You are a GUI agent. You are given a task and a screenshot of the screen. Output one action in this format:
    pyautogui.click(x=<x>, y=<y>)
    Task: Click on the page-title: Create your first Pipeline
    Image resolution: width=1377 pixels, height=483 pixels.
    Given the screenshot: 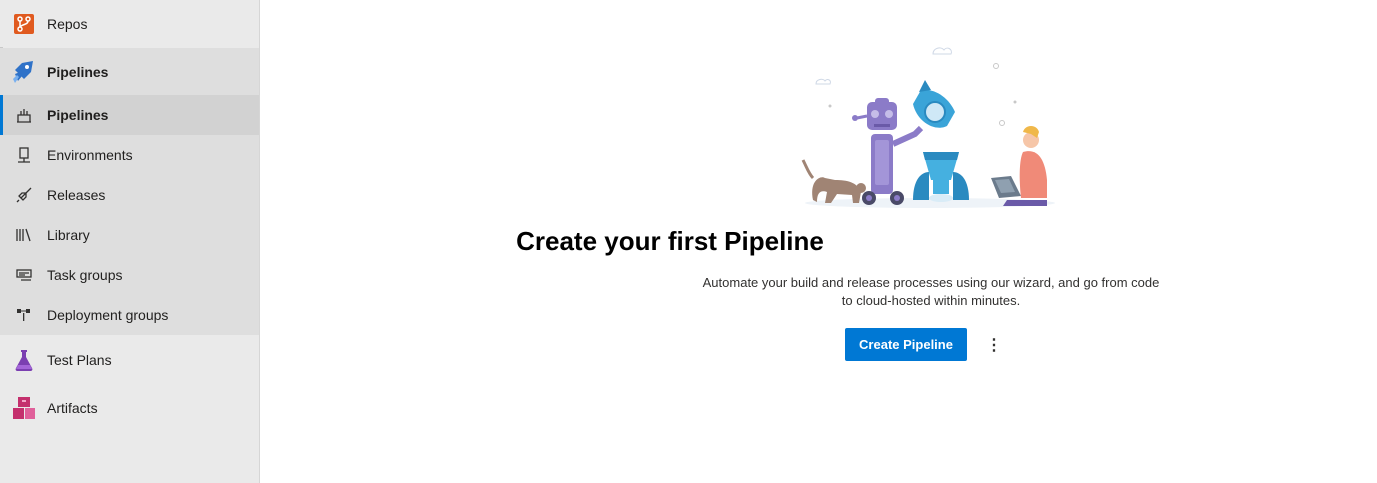 What is the action you would take?
    pyautogui.click(x=670, y=241)
    